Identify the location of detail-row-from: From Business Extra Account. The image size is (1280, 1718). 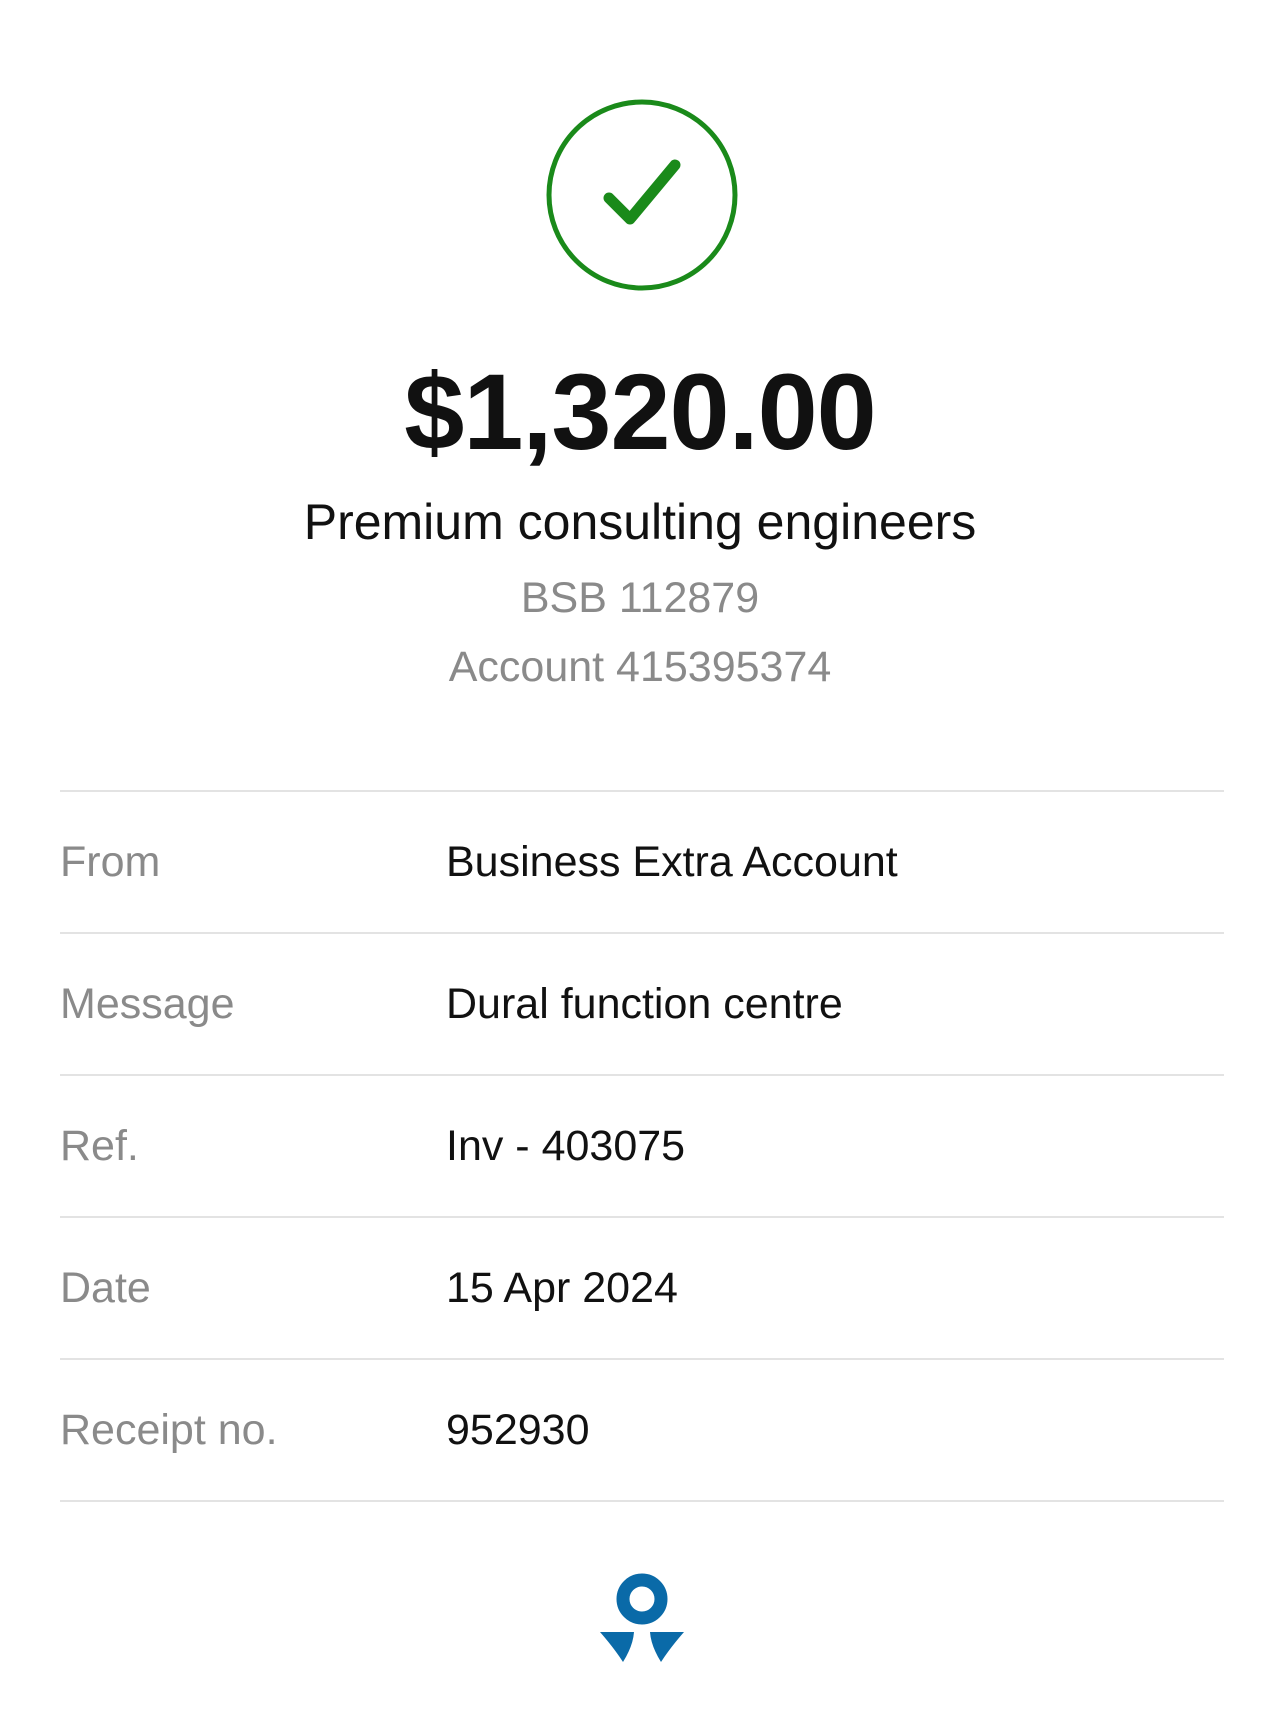
(642, 863).